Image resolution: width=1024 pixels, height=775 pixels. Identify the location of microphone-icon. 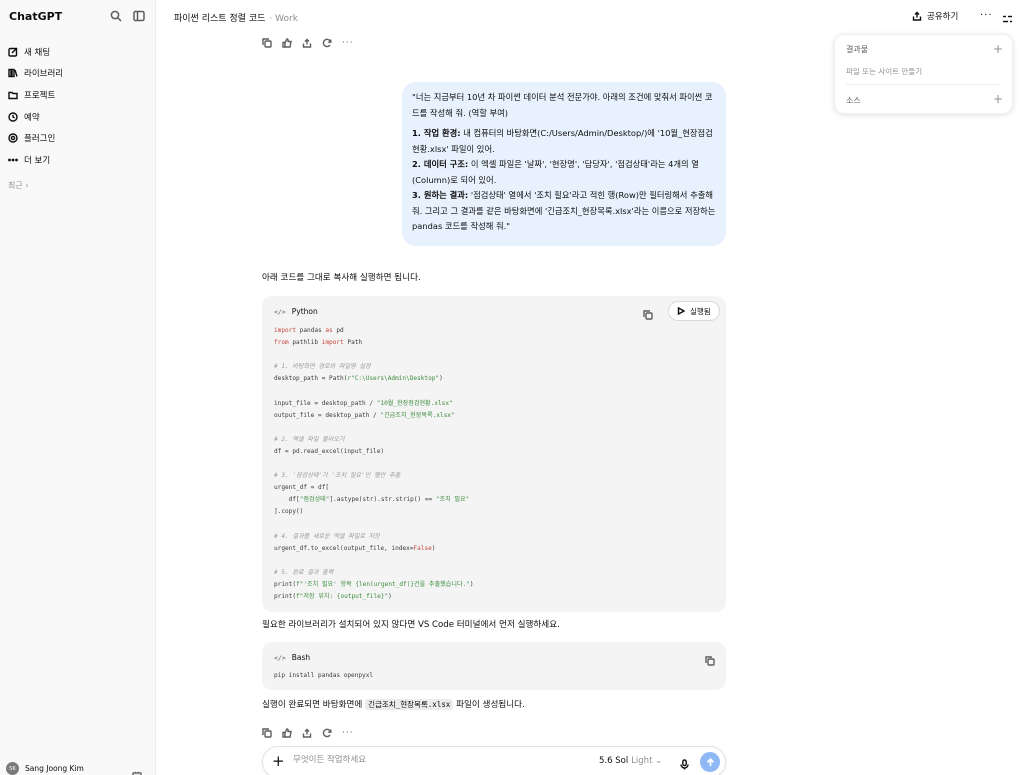
(684, 764).